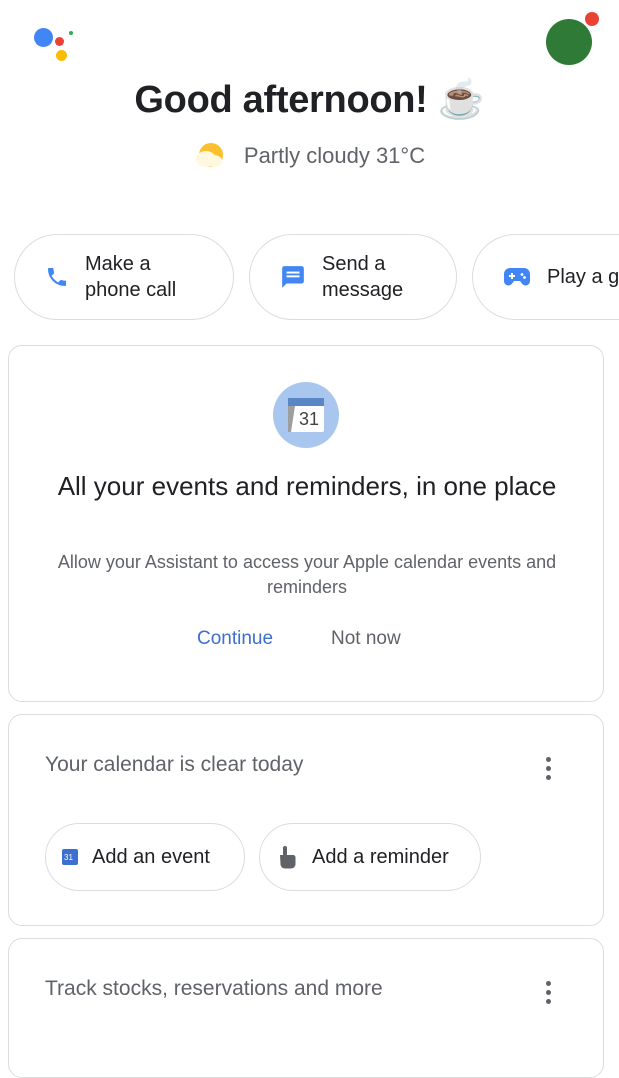 This screenshot has height=1078, width=619. Describe the element at coordinates (545, 277) in the screenshot. I see `play-game-chip: Play a g` at that location.